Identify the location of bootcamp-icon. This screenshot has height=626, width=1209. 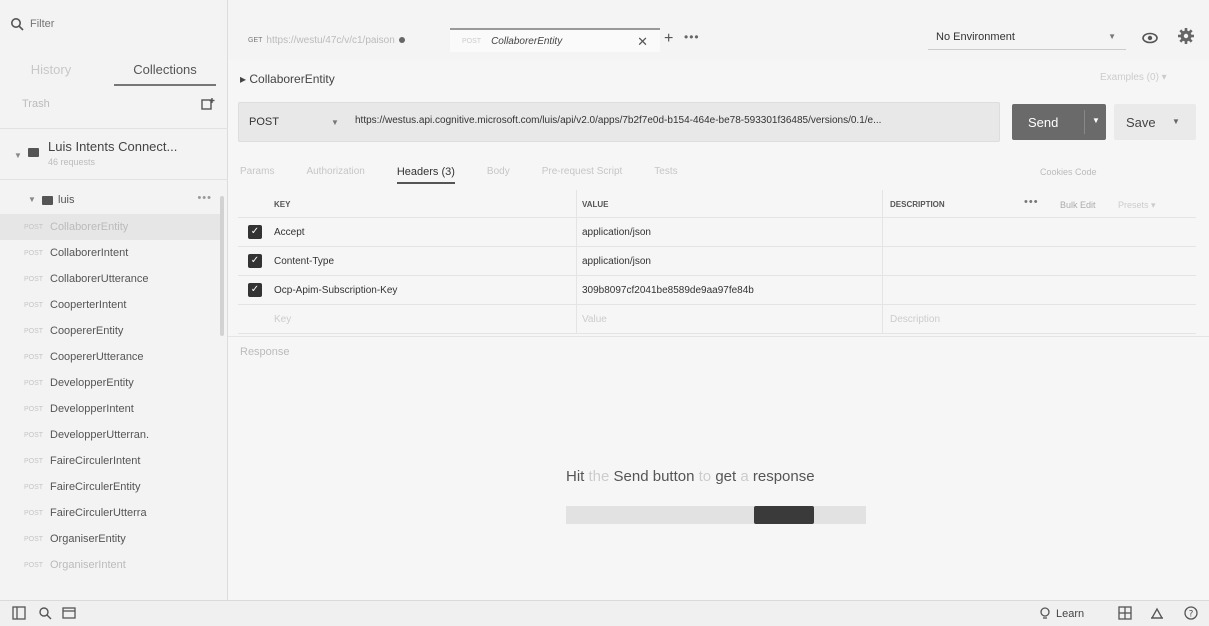
(1157, 613).